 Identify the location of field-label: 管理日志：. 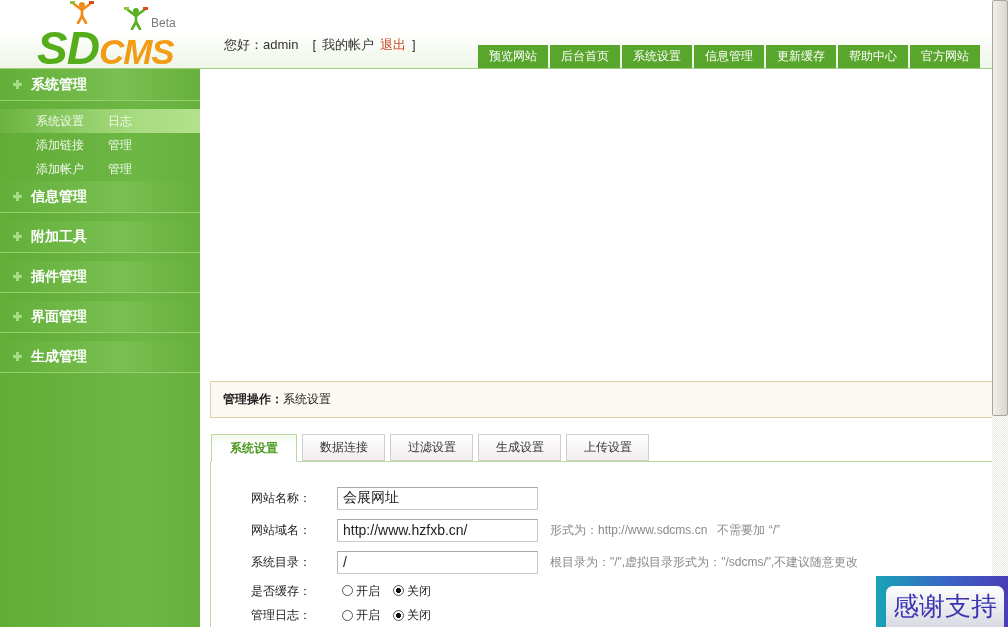
(281, 615).